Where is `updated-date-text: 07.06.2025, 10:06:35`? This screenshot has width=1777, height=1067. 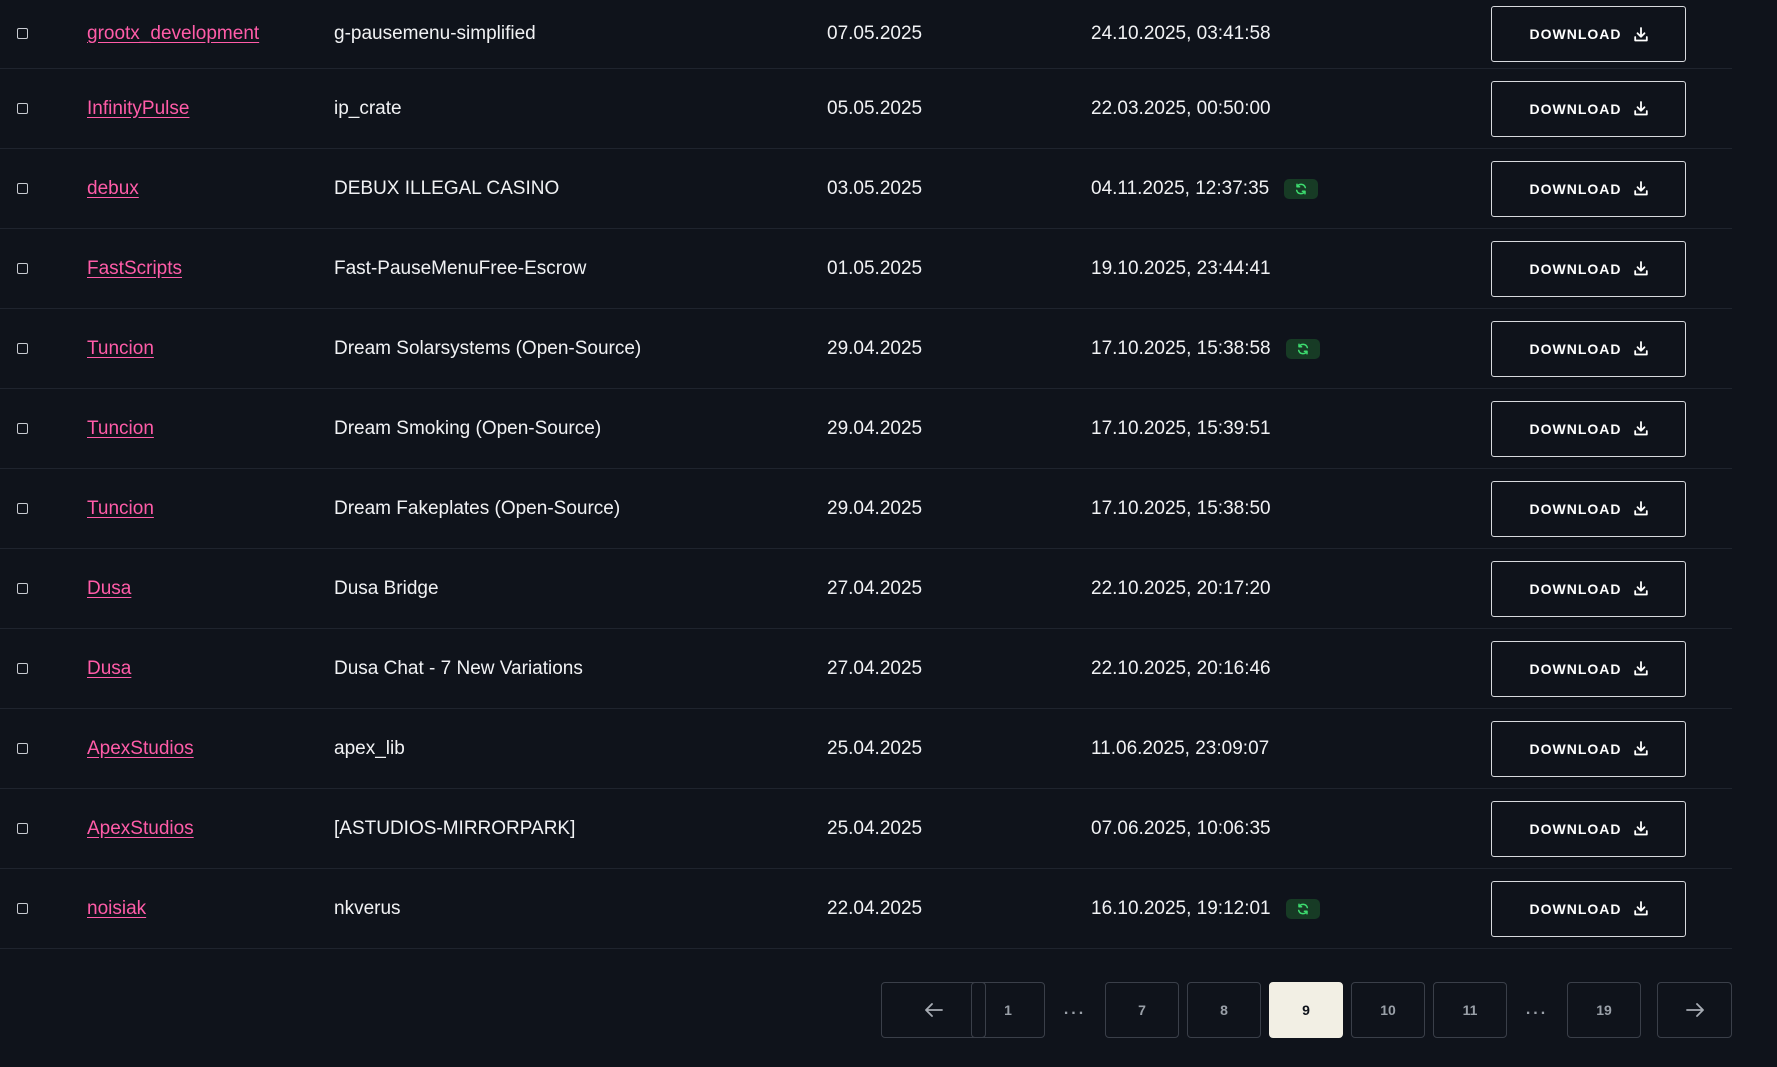 updated-date-text: 07.06.2025, 10:06:35 is located at coordinates (1181, 828).